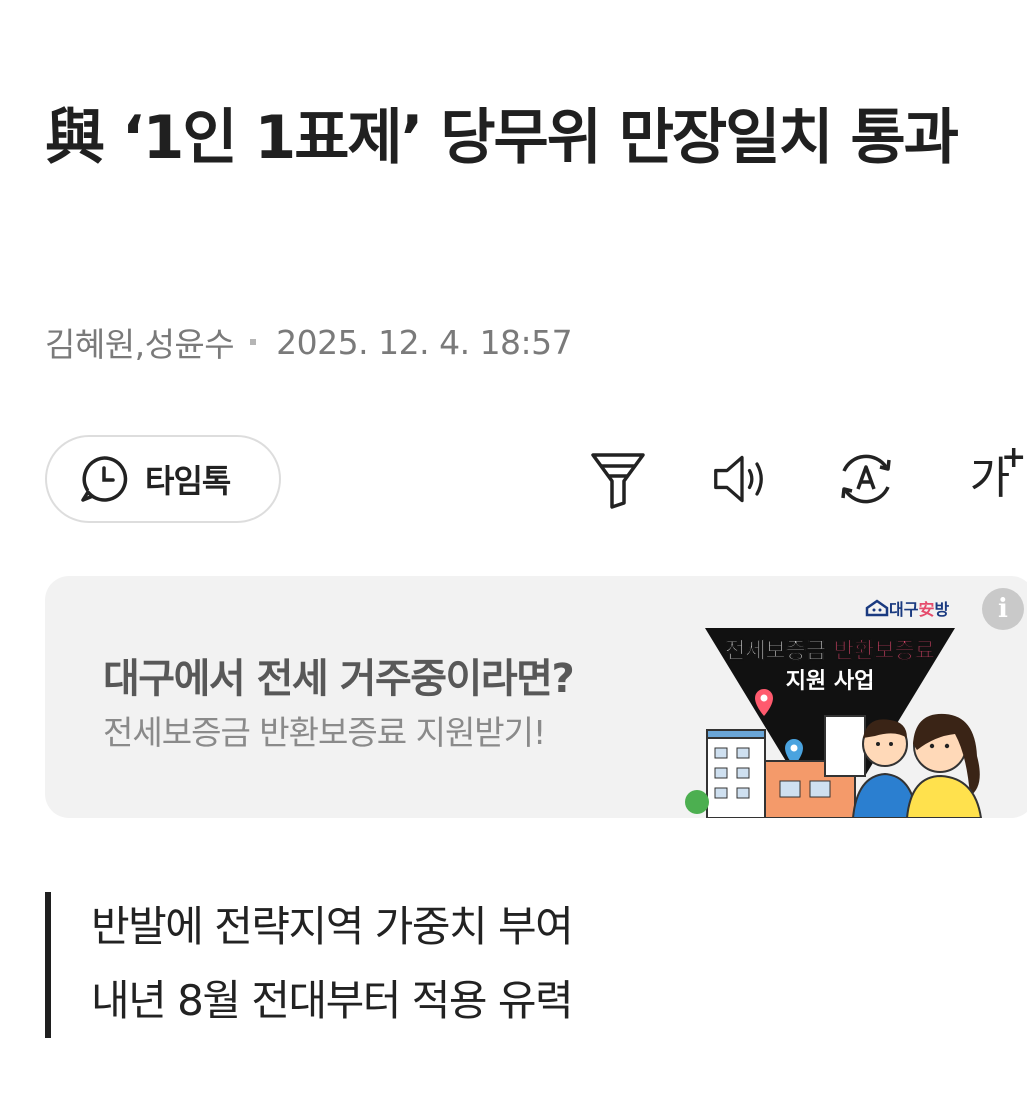  What do you see at coordinates (104, 479) in the screenshot?
I see `clock-chat-icon` at bounding box center [104, 479].